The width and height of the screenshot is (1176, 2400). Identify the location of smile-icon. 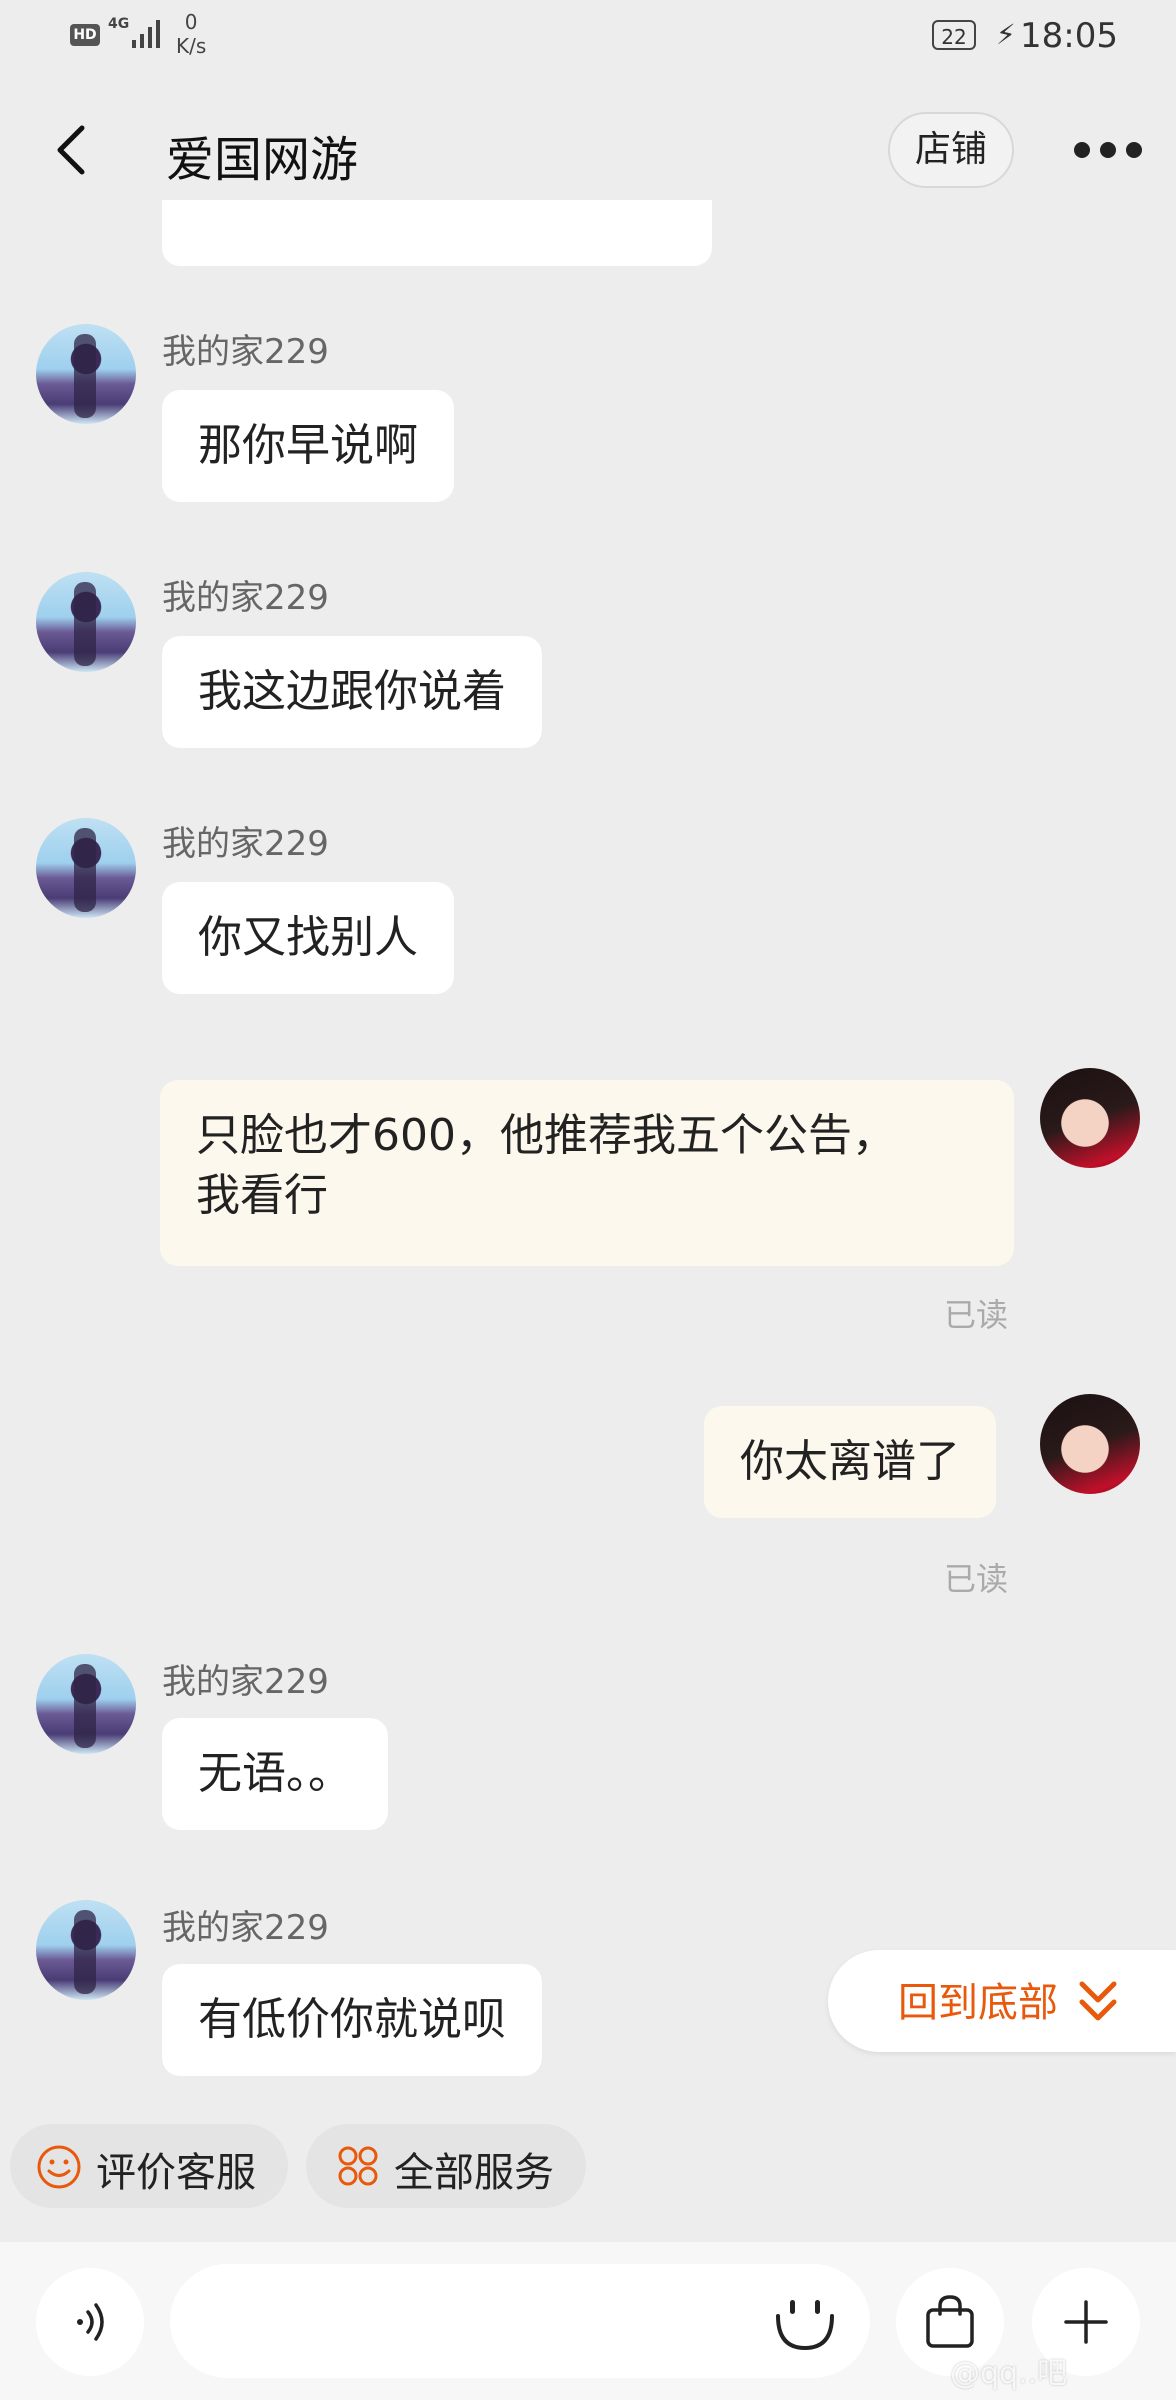
(59, 2167).